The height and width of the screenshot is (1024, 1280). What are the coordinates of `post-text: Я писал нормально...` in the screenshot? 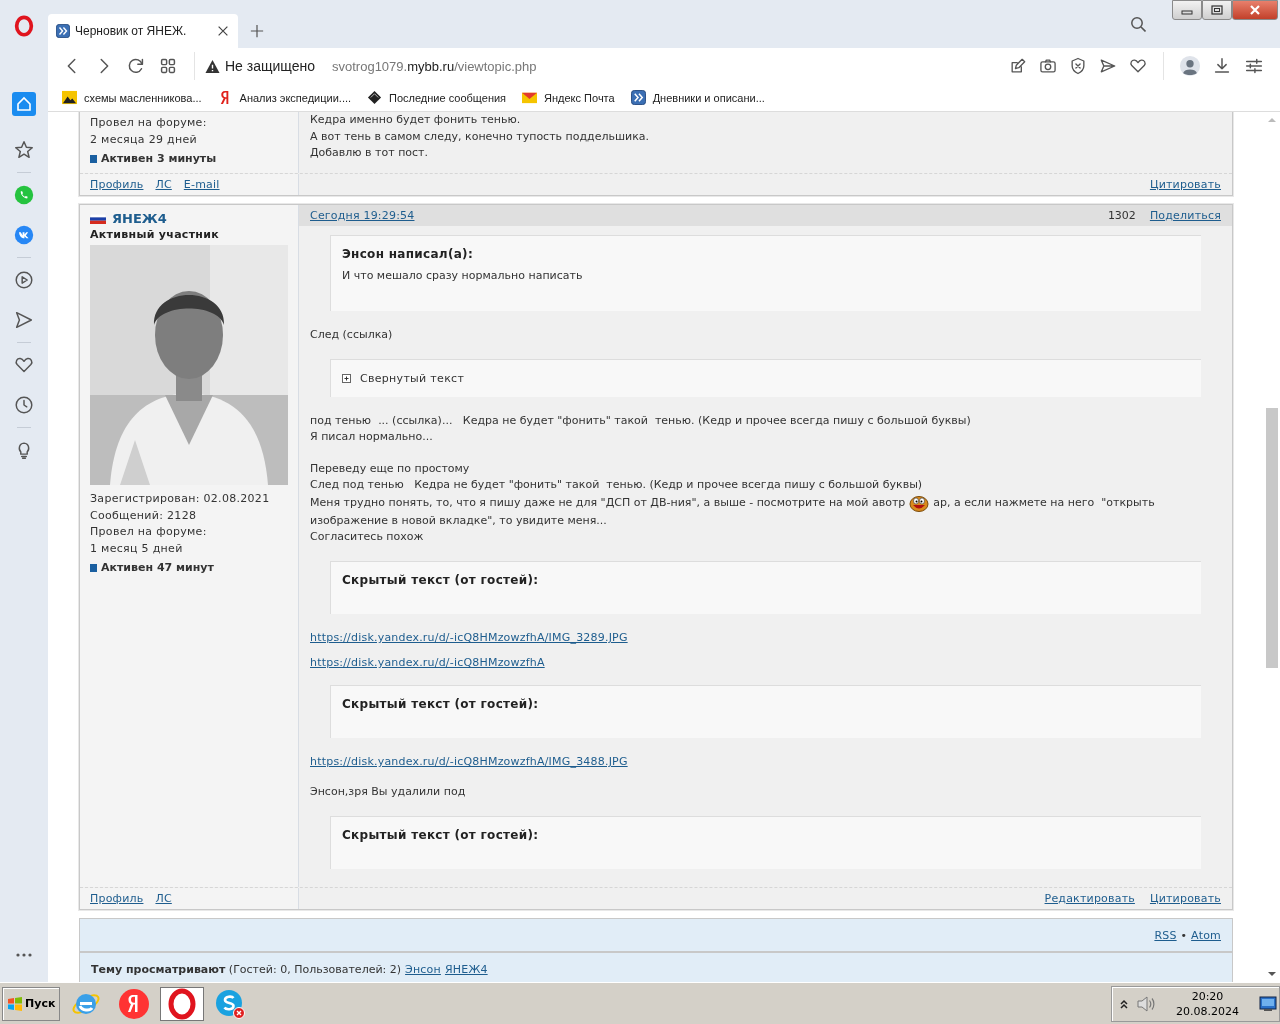 It's located at (372, 437).